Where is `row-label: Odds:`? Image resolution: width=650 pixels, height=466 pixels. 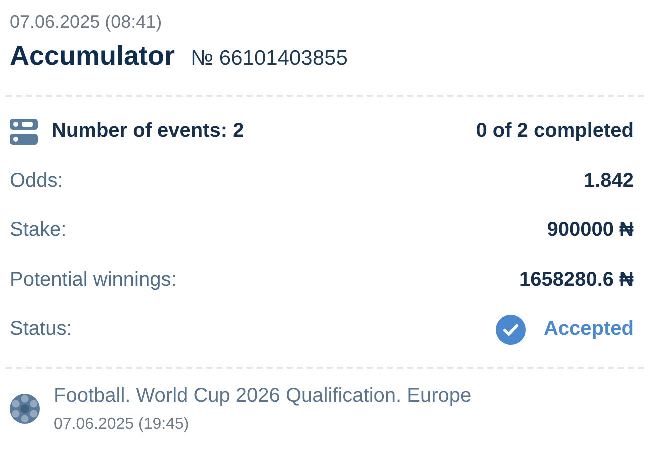
row-label: Odds: is located at coordinates (37, 181).